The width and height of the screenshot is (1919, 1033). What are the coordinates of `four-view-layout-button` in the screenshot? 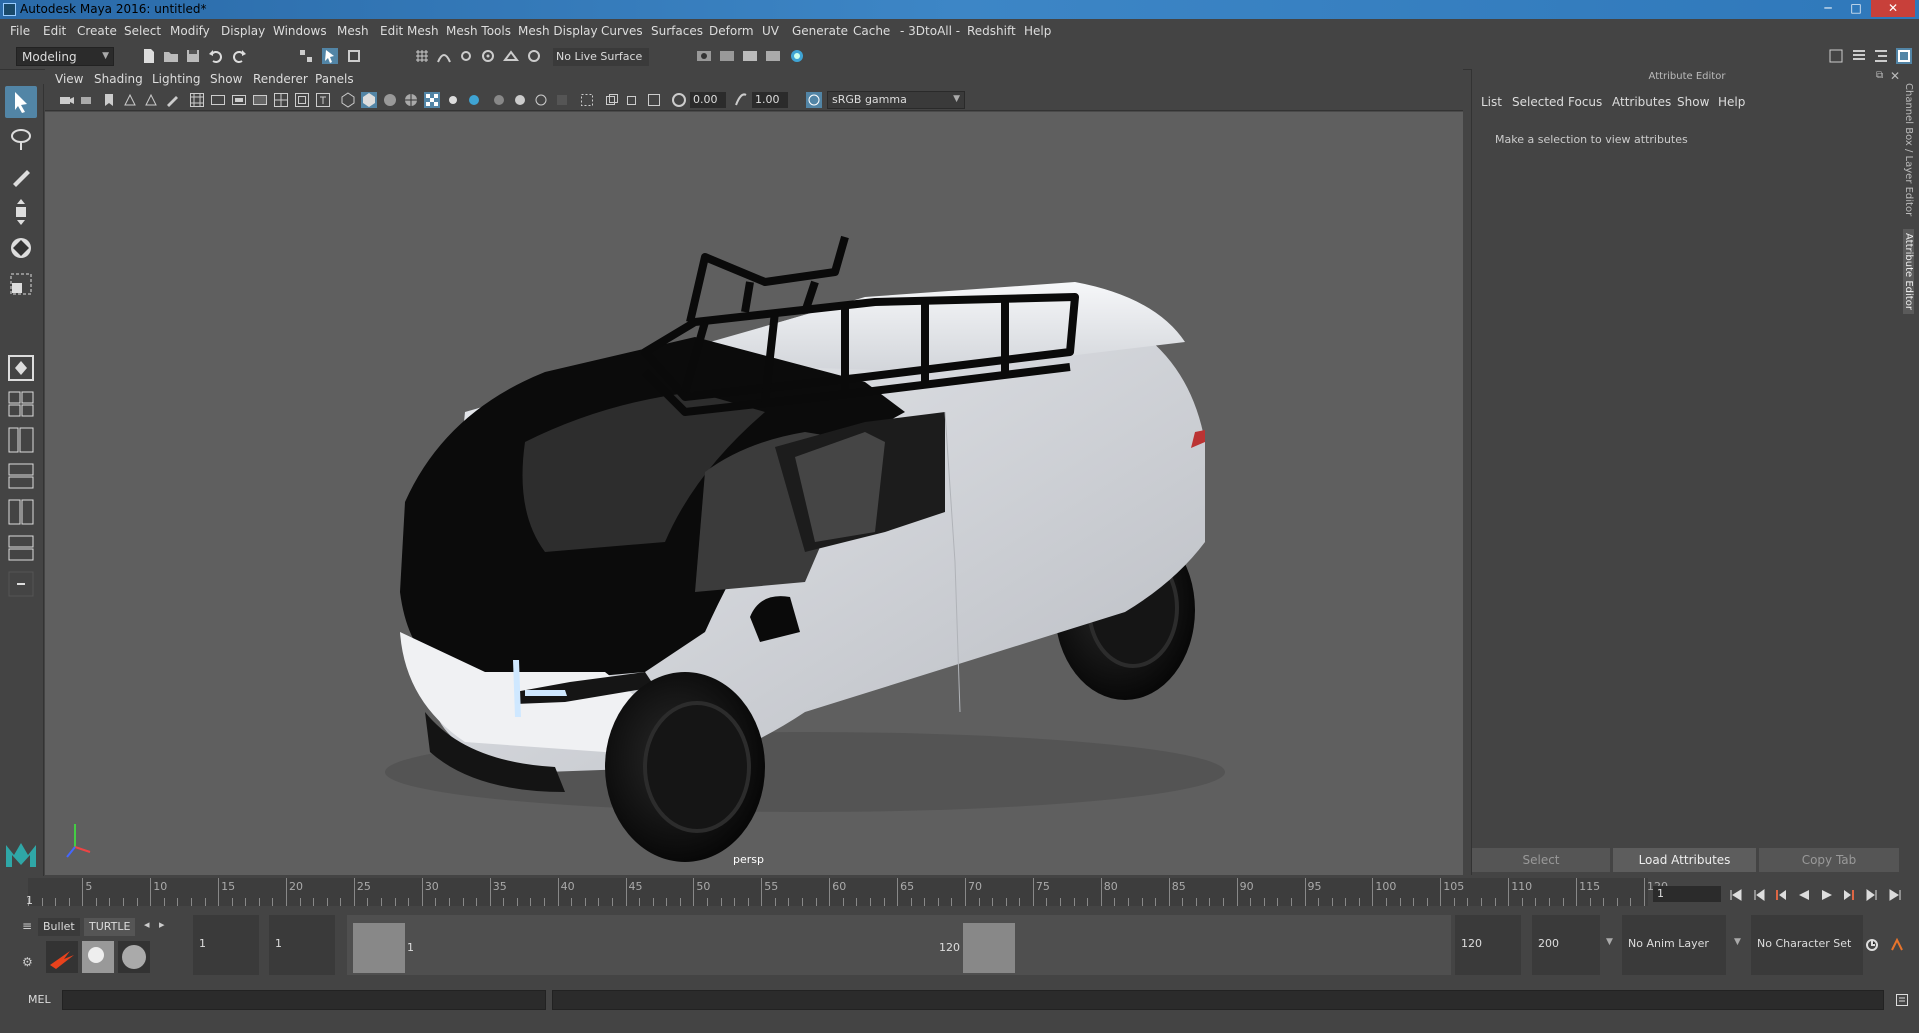 It's located at (21, 404).